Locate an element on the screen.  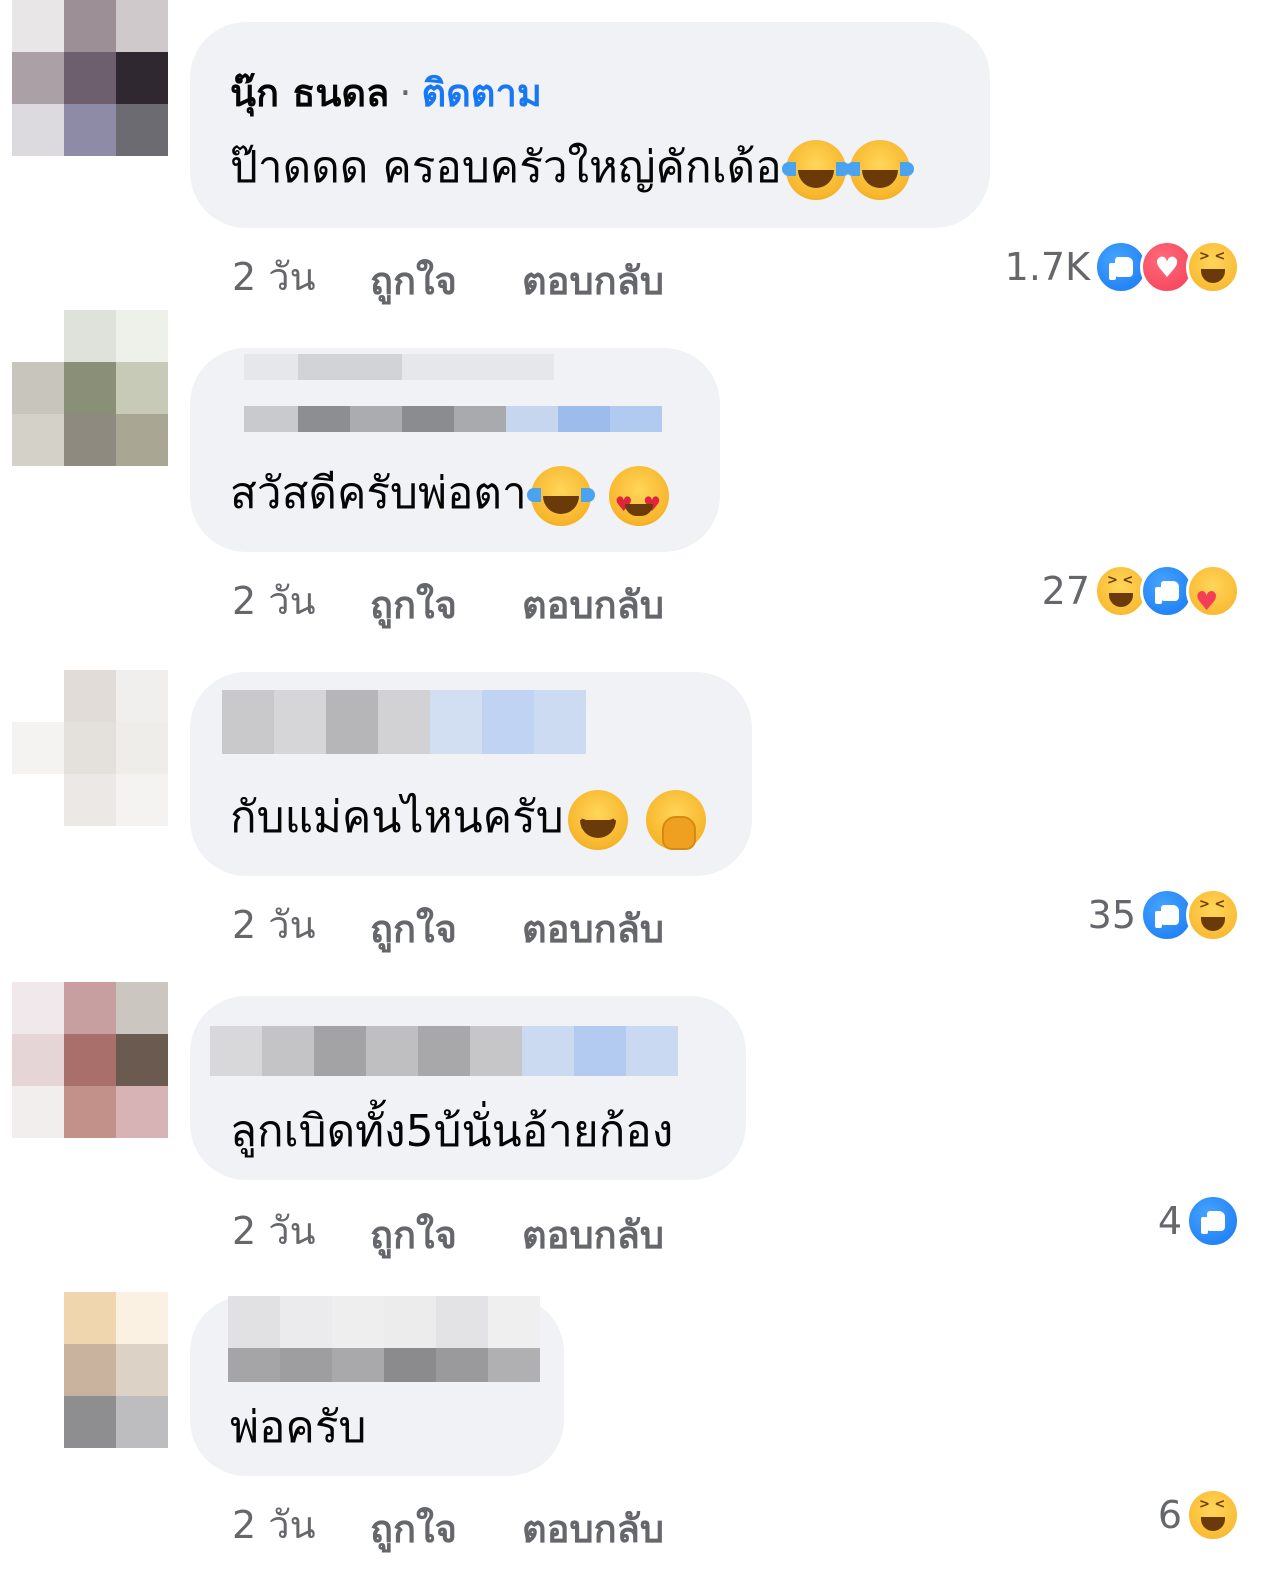
comment-text-row: พ่อครับ is located at coordinates (298, 1428).